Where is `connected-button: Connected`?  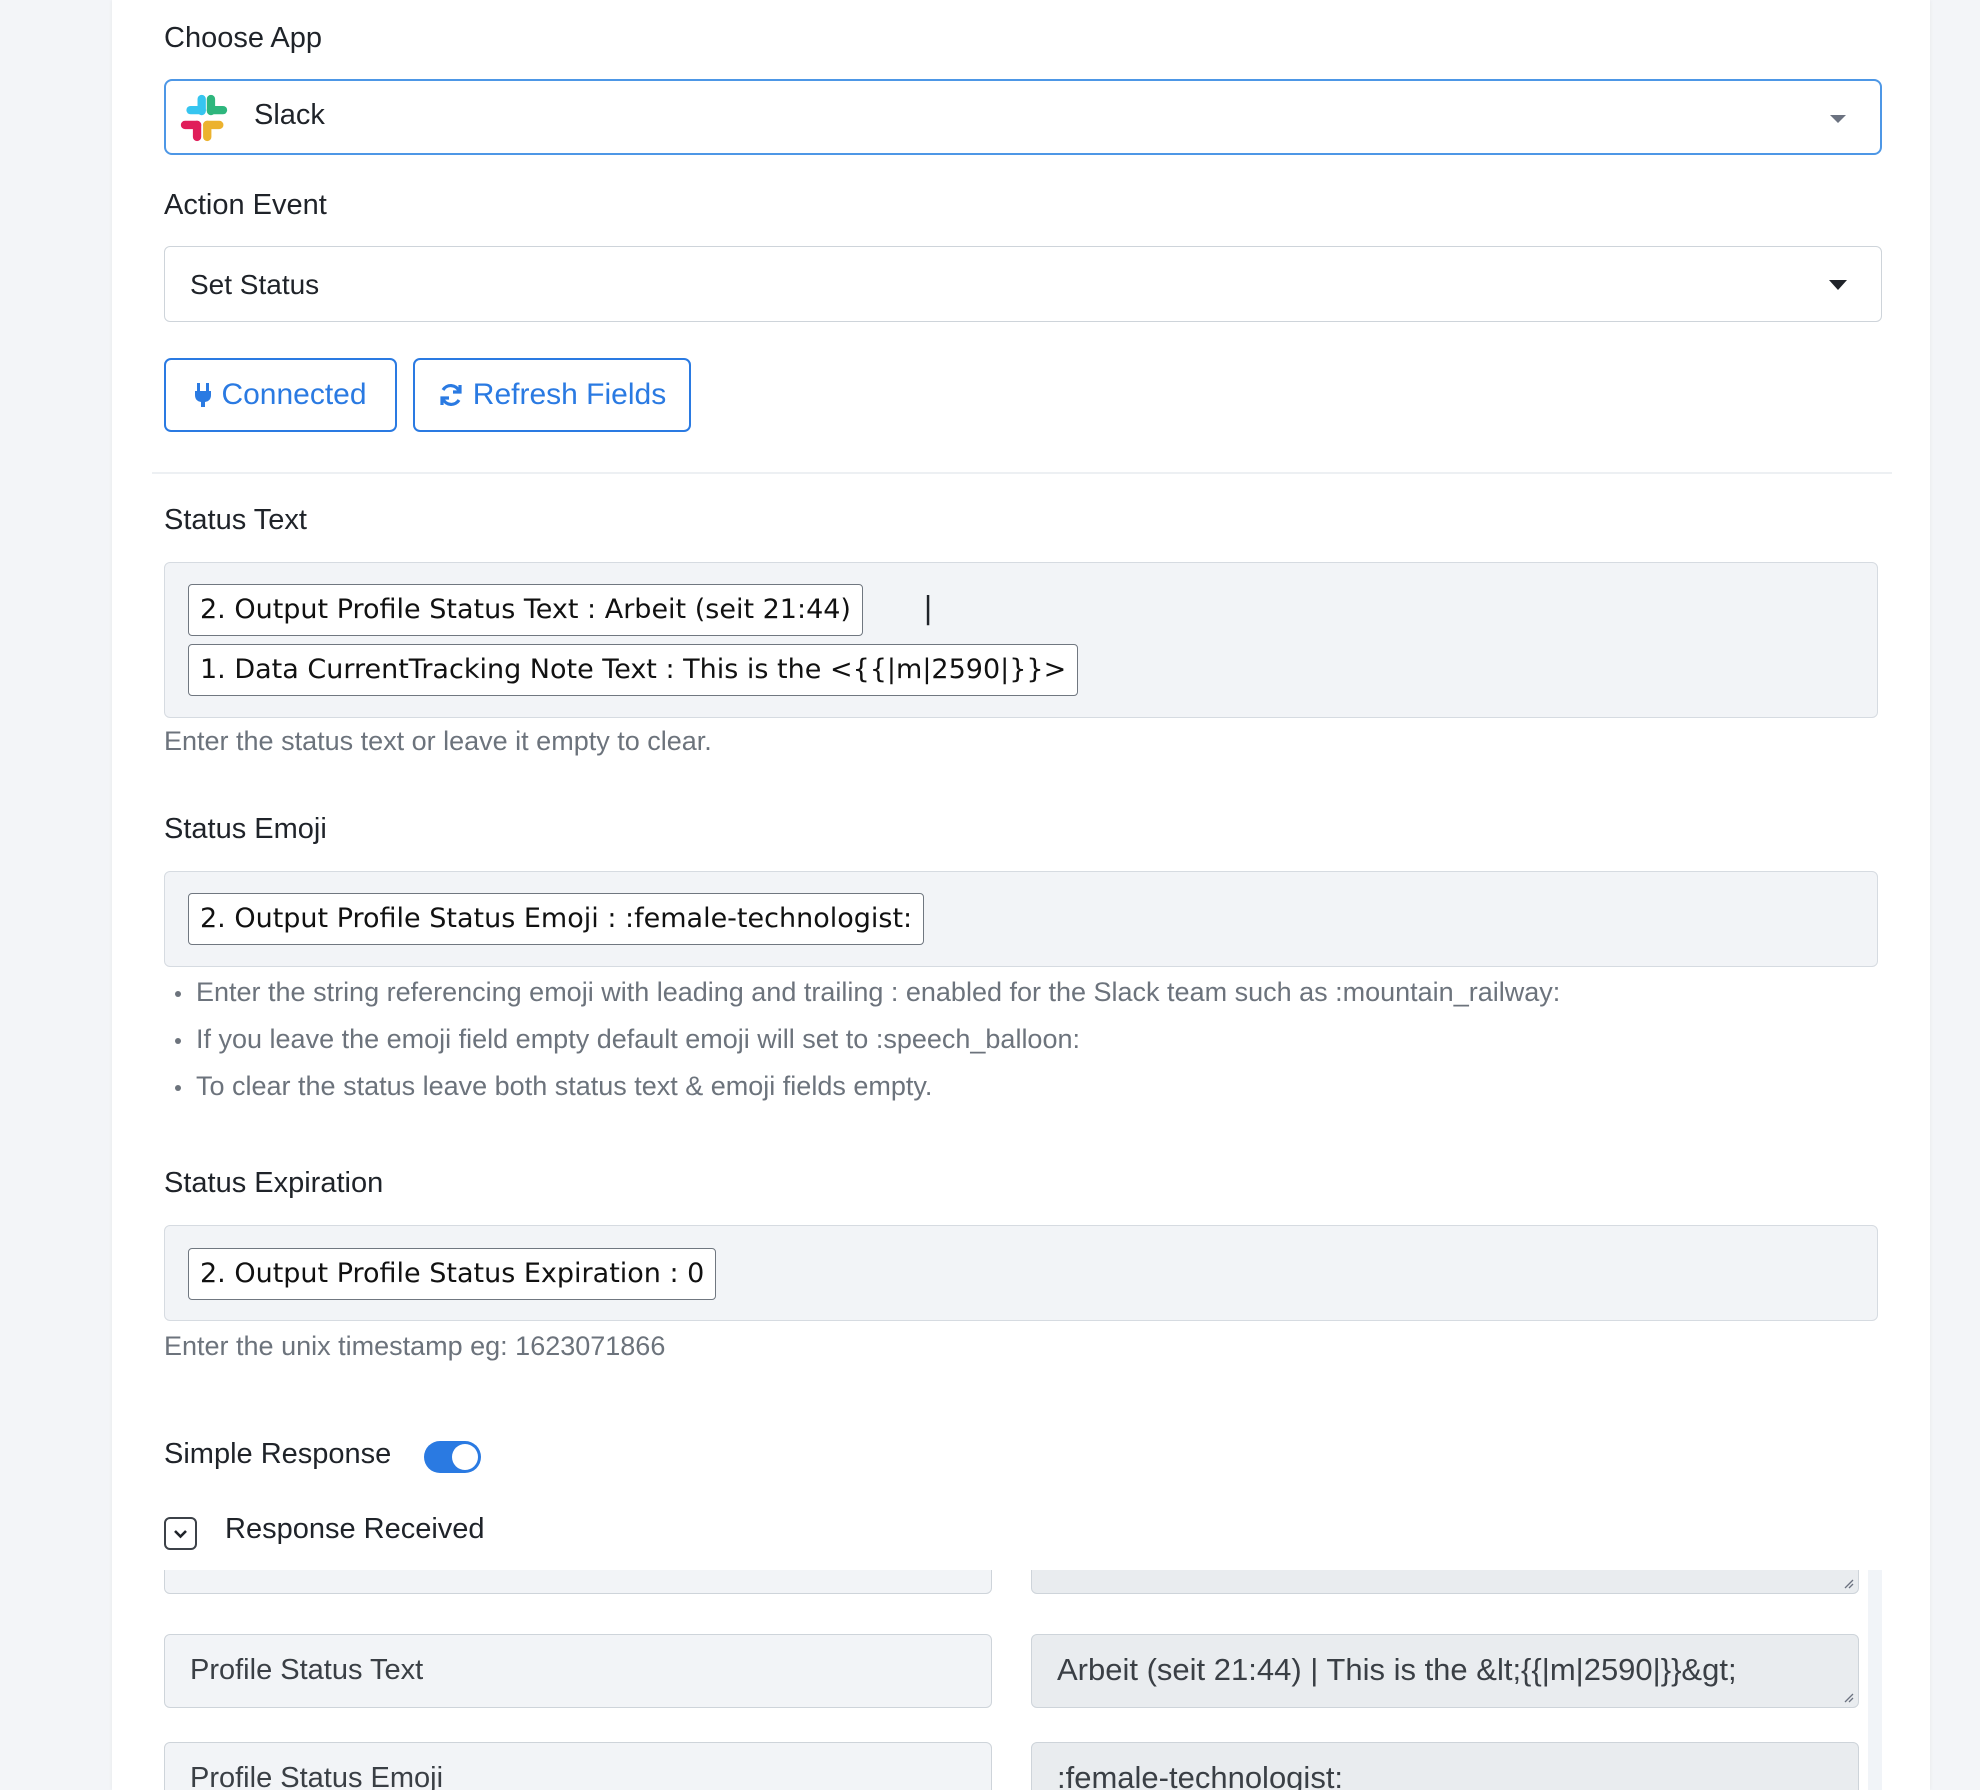 connected-button: Connected is located at coordinates (280, 395).